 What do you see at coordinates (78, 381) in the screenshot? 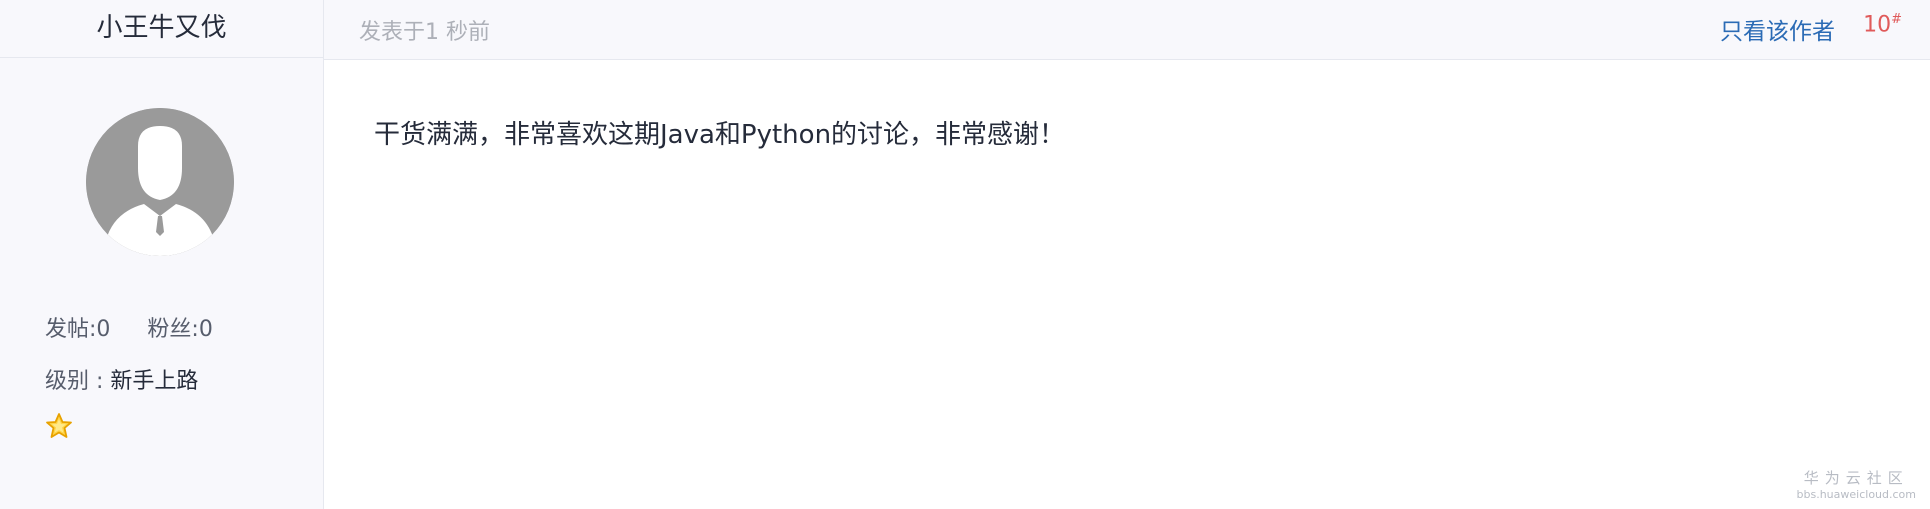
I see `level-label: 级别 :` at bounding box center [78, 381].